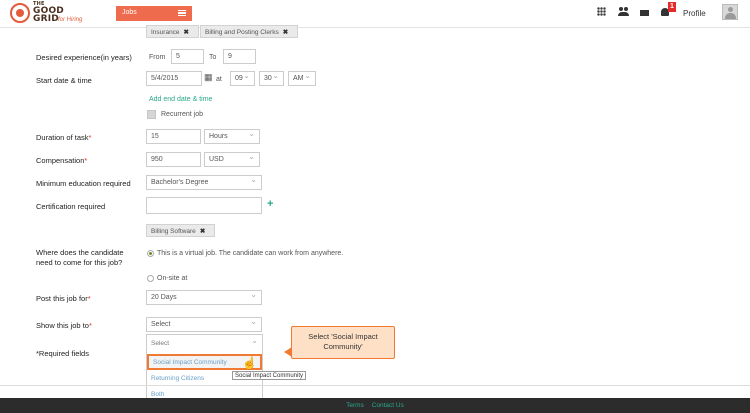  I want to click on tag-billing-posting: Billing and Posting Clerks ✖, so click(249, 31).